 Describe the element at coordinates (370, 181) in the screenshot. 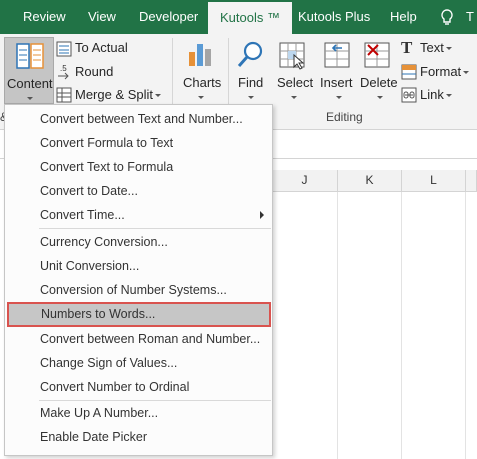

I see `column-header-k: K` at that location.